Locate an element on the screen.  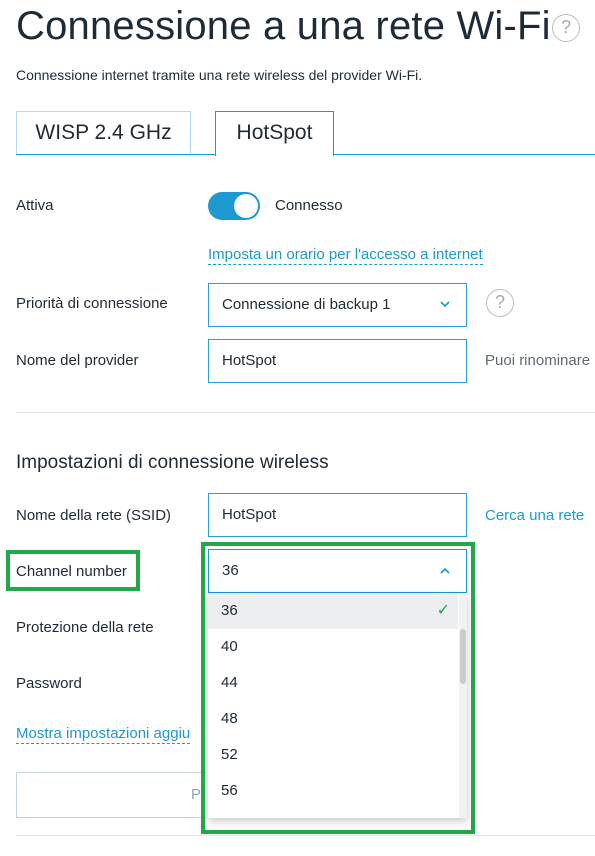
connection-status: Connesso is located at coordinates (309, 205).